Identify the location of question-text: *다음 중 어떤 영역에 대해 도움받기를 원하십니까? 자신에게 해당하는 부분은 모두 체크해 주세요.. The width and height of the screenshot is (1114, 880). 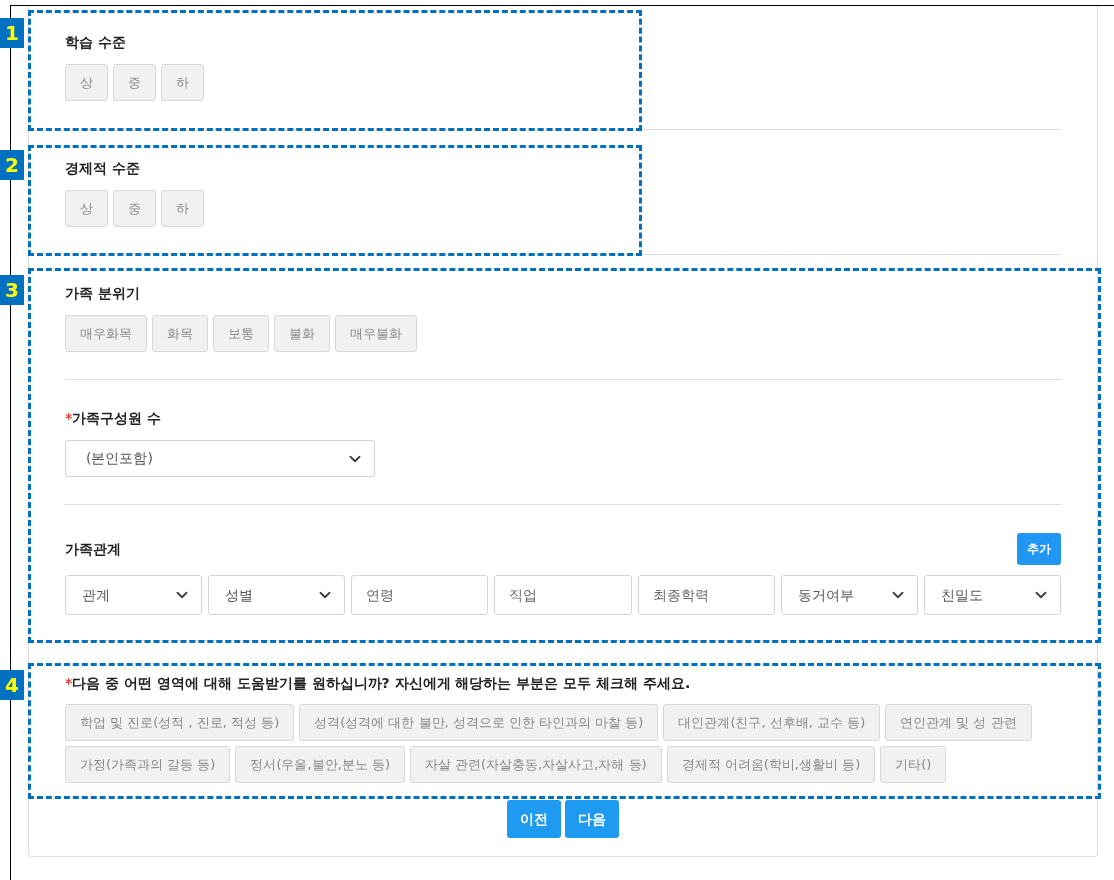
(378, 683).